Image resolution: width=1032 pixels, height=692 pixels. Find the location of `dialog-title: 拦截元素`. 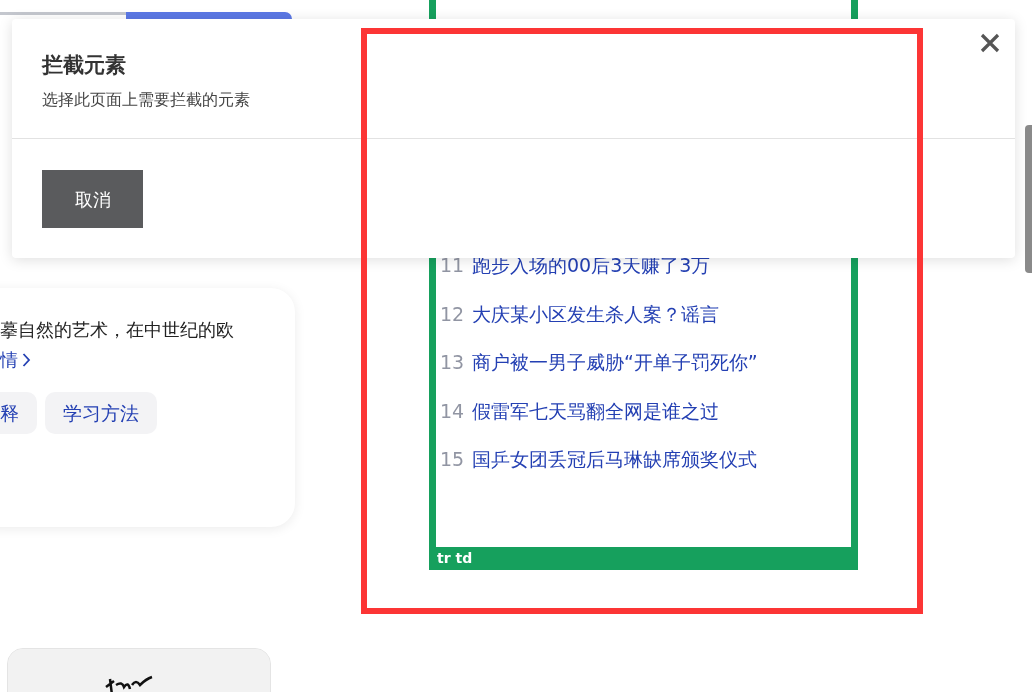

dialog-title: 拦截元素 is located at coordinates (84, 65).